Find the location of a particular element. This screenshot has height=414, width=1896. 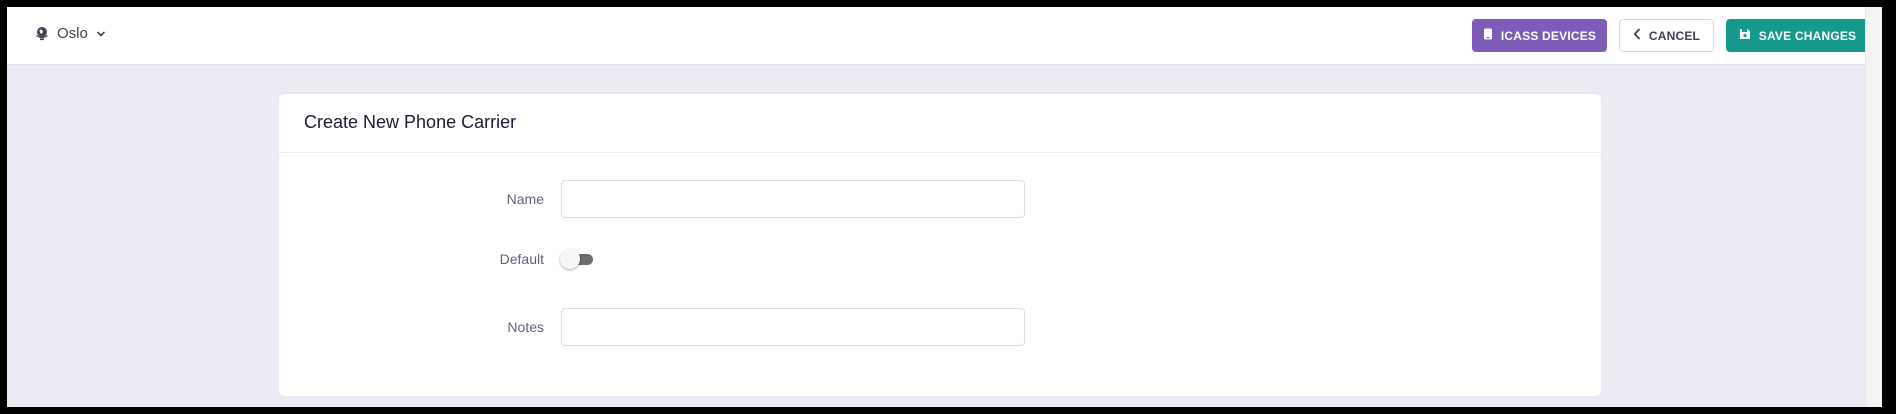

toggle-knob is located at coordinates (570, 259).